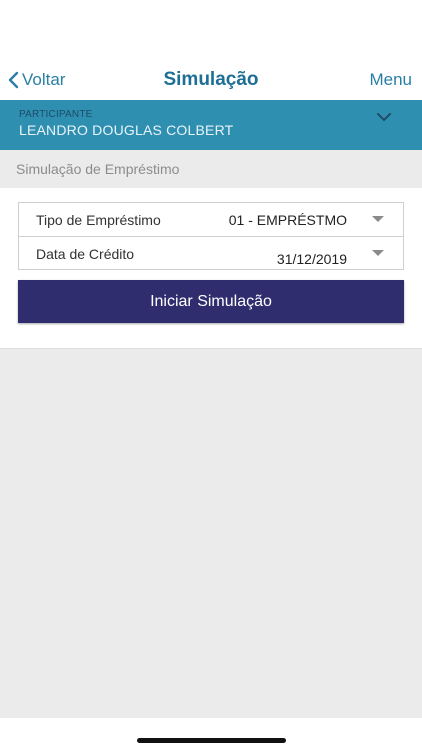  Describe the element at coordinates (126, 130) in the screenshot. I see `participant-name: LEANDRO DOUGLAS COLBERT` at that location.